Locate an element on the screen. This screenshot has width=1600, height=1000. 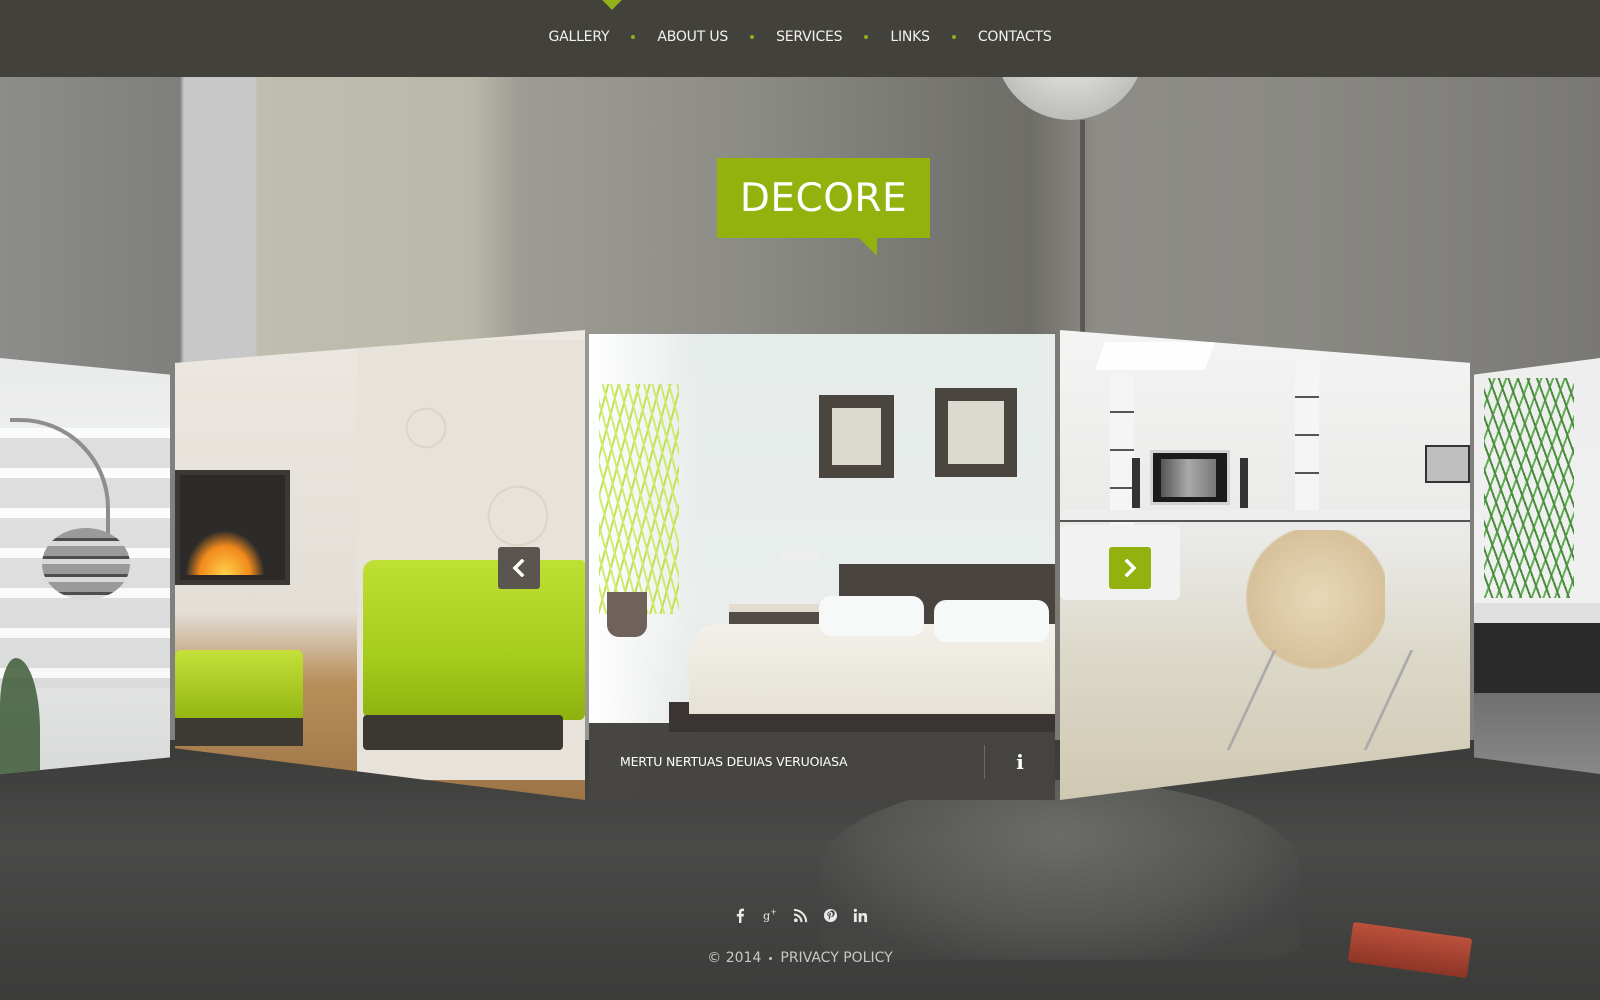
pendant-lamp-image is located at coordinates (86, 564).